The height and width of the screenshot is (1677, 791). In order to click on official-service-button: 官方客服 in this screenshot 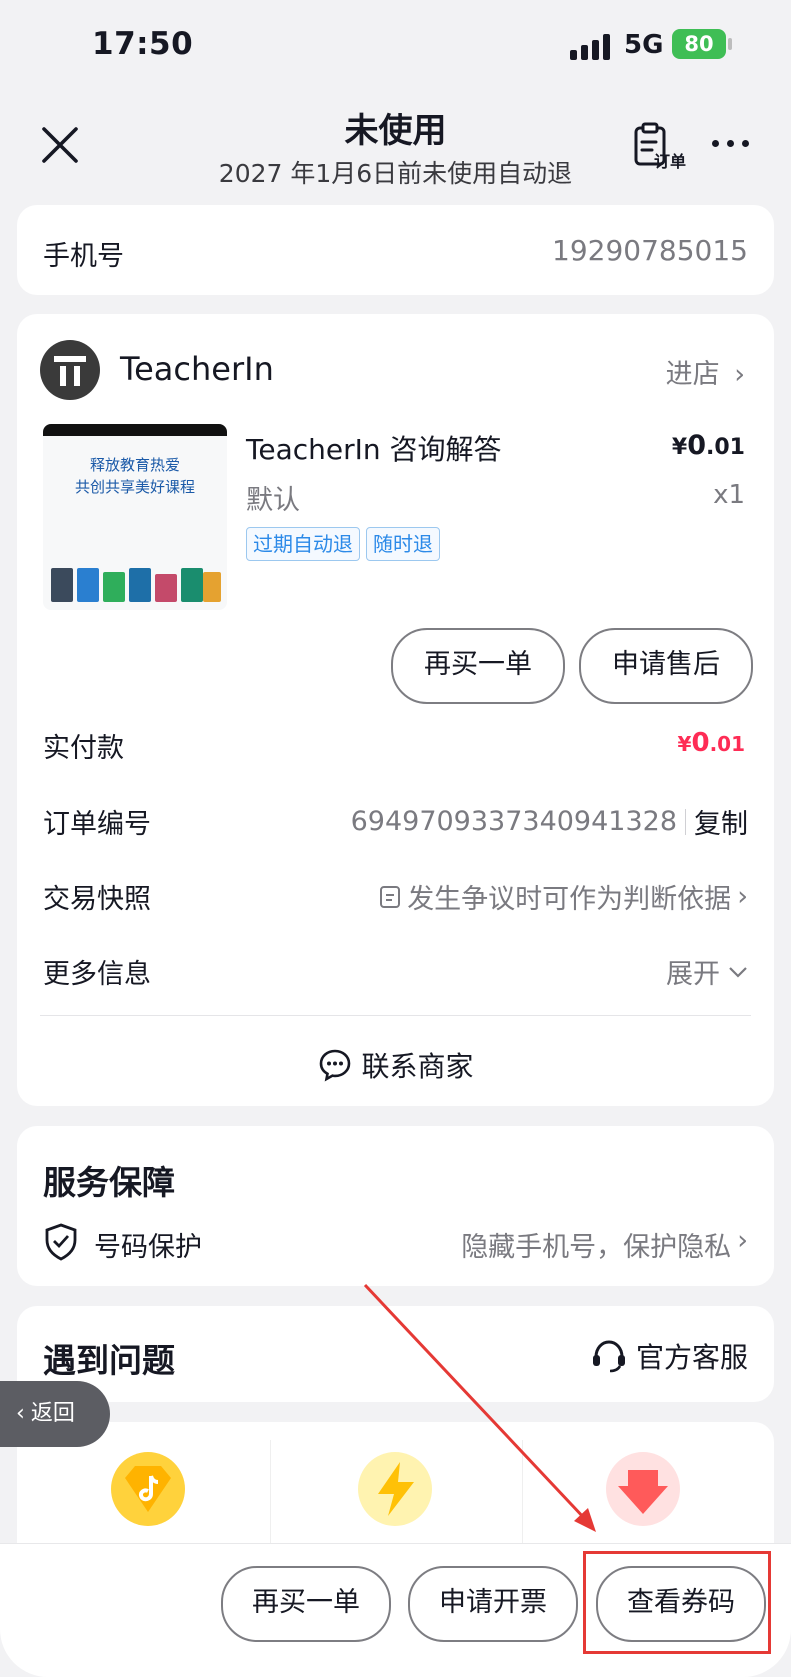, I will do `click(669, 1356)`.